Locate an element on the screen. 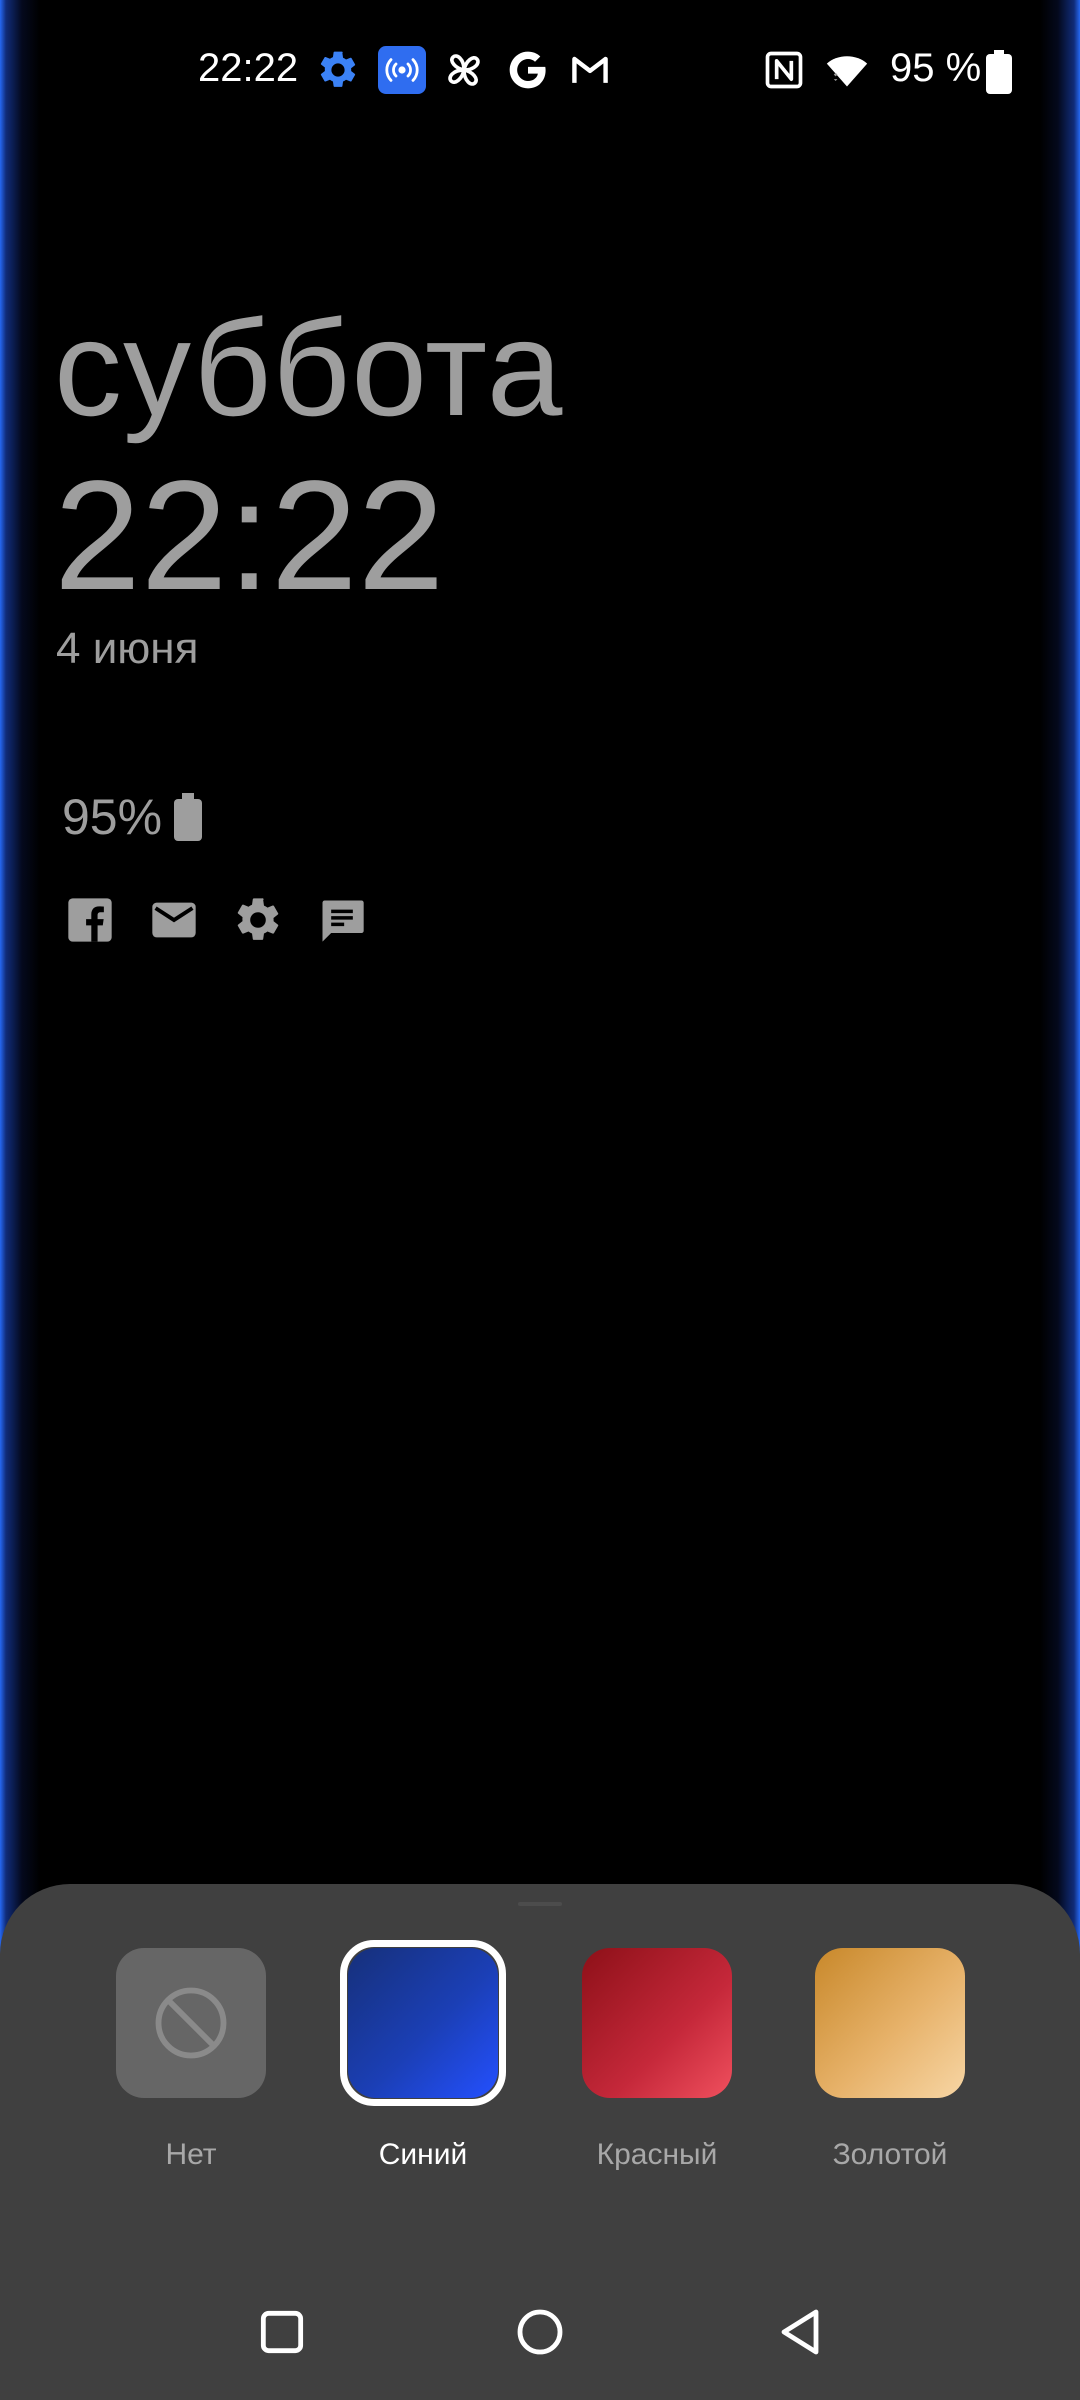  color-option-blue is located at coordinates (423, 2023).